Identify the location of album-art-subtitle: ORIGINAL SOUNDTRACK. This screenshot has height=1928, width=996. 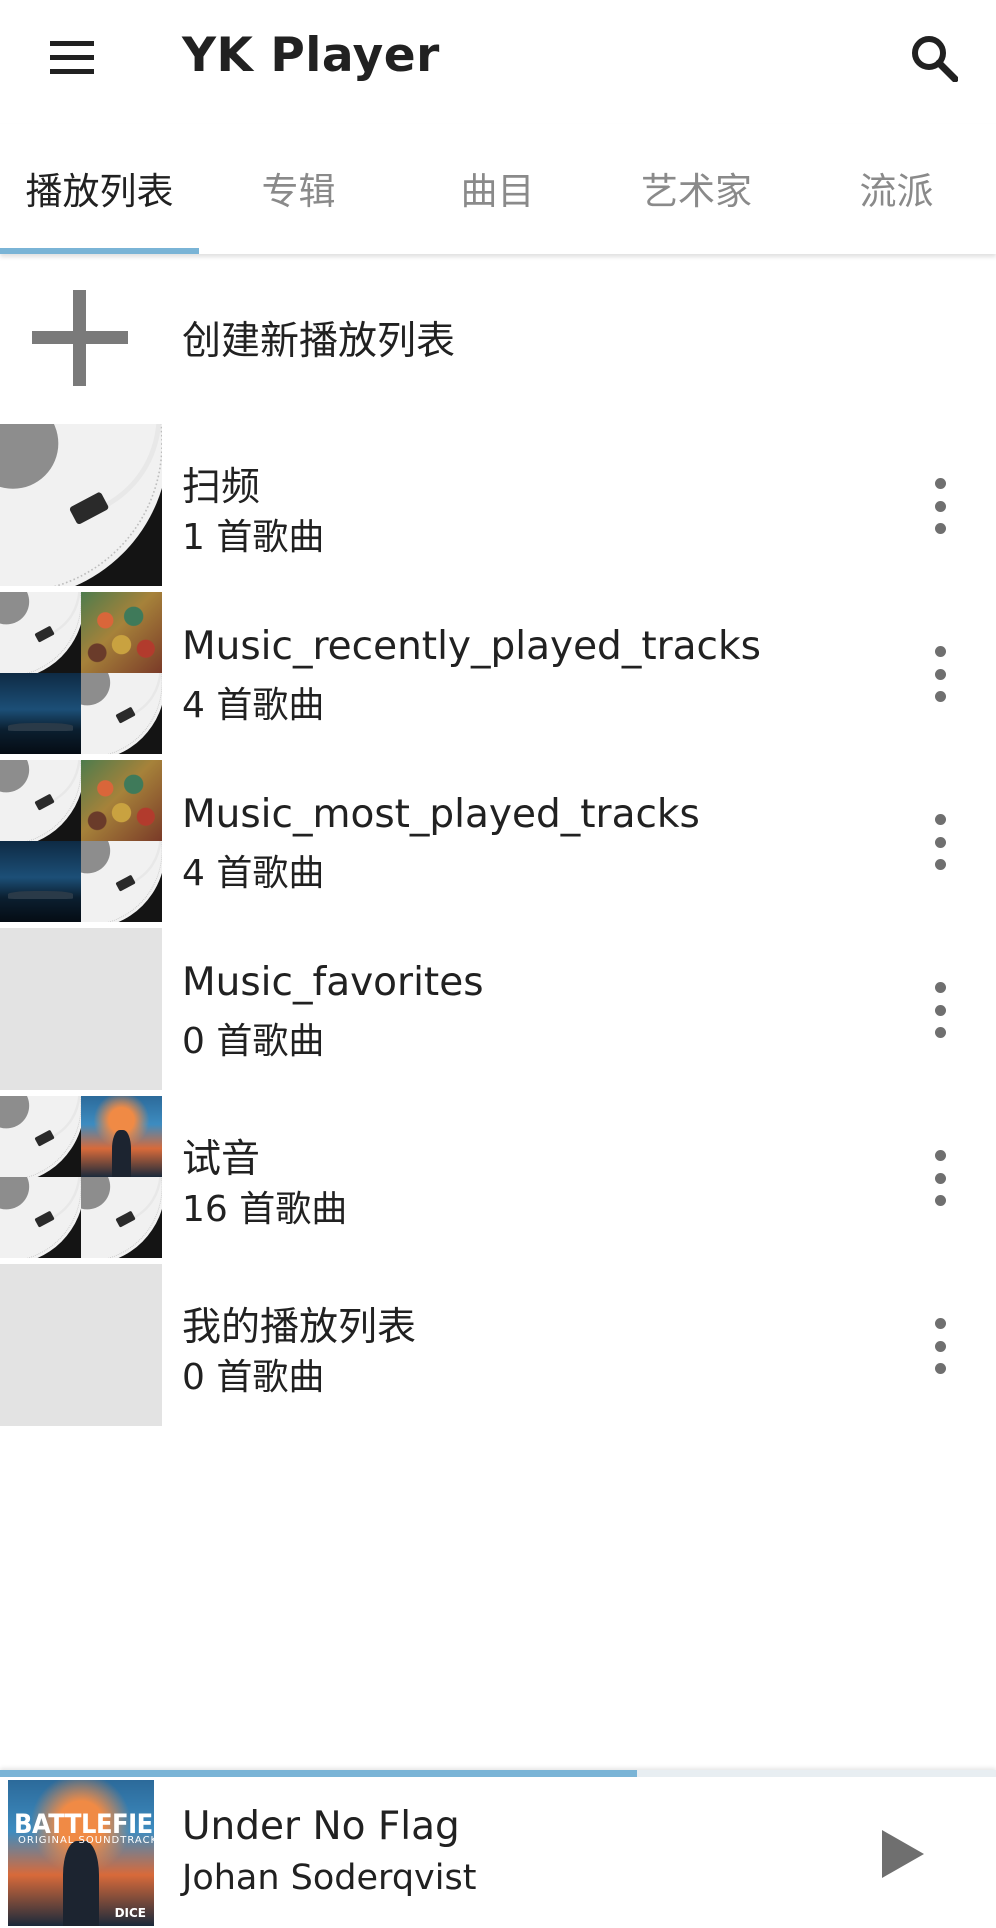
(86, 1841).